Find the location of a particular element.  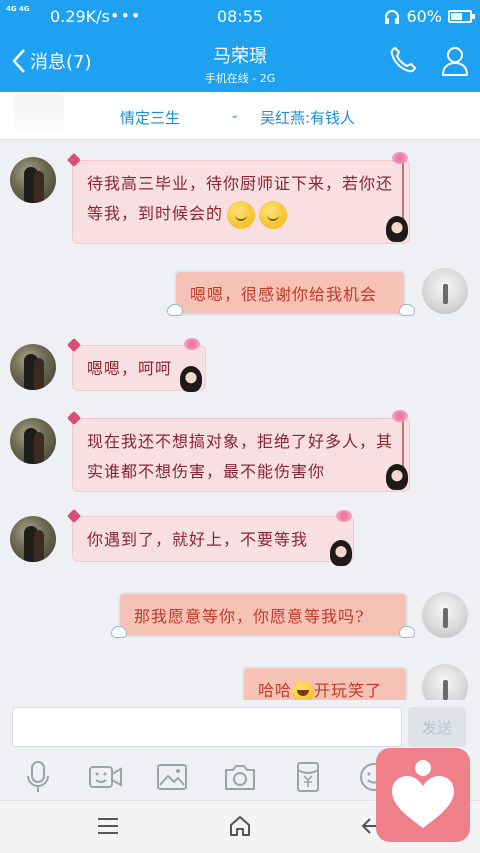

message-text: 你遇到了，就好上，不要等我 is located at coordinates (198, 539).